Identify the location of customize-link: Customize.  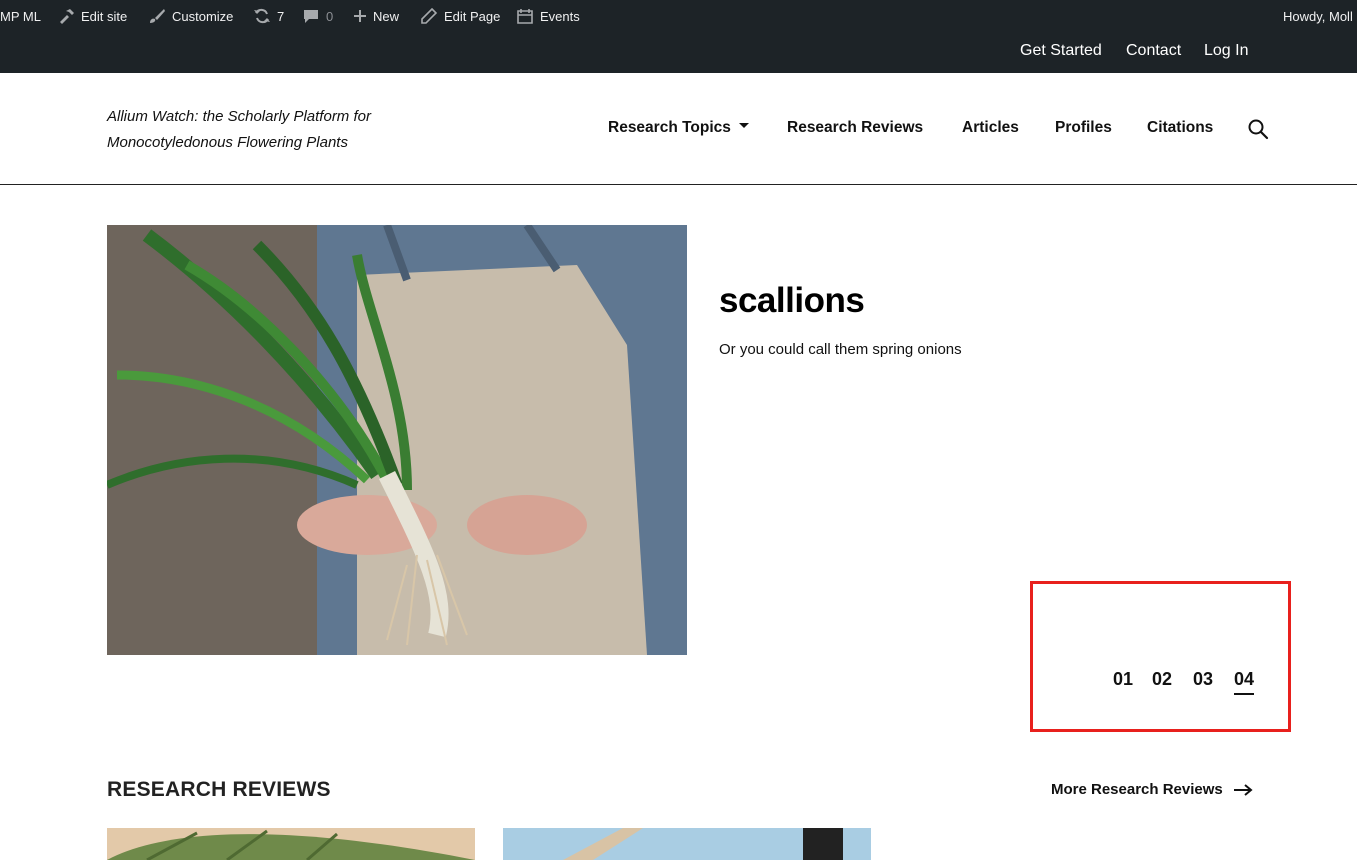
(190, 16).